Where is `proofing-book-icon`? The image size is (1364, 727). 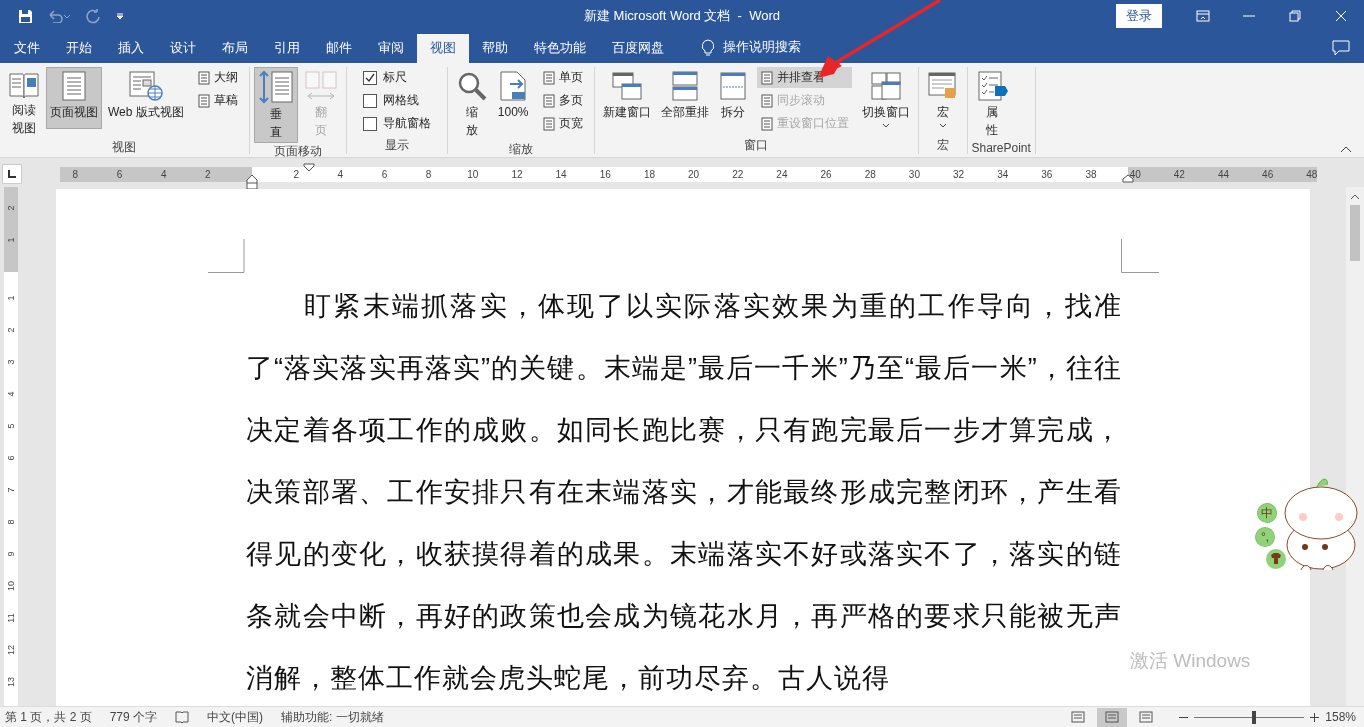 proofing-book-icon is located at coordinates (182, 717).